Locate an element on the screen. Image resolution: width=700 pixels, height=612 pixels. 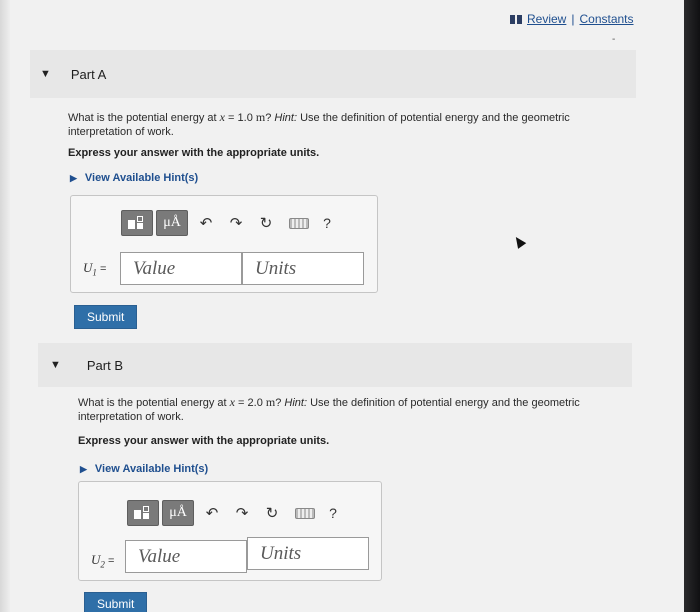
part-a-collapse-icon: ▼ is located at coordinates (45, 74).